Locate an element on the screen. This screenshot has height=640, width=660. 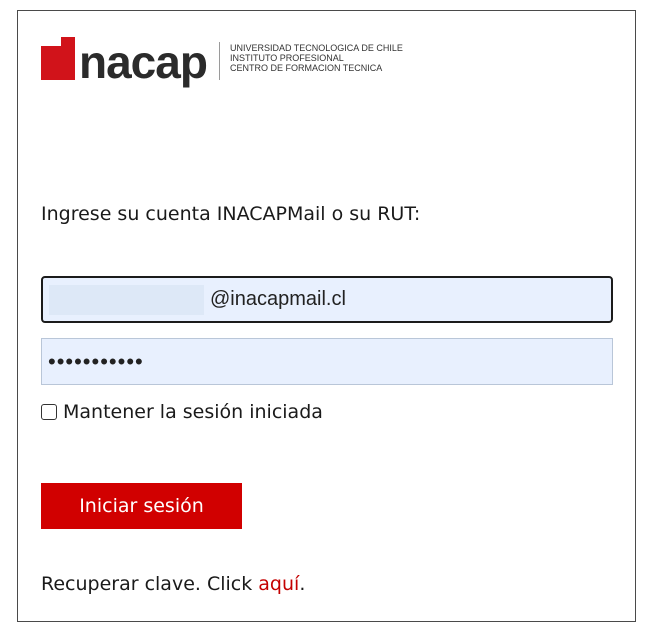
recover-trailing: . is located at coordinates (302, 584).